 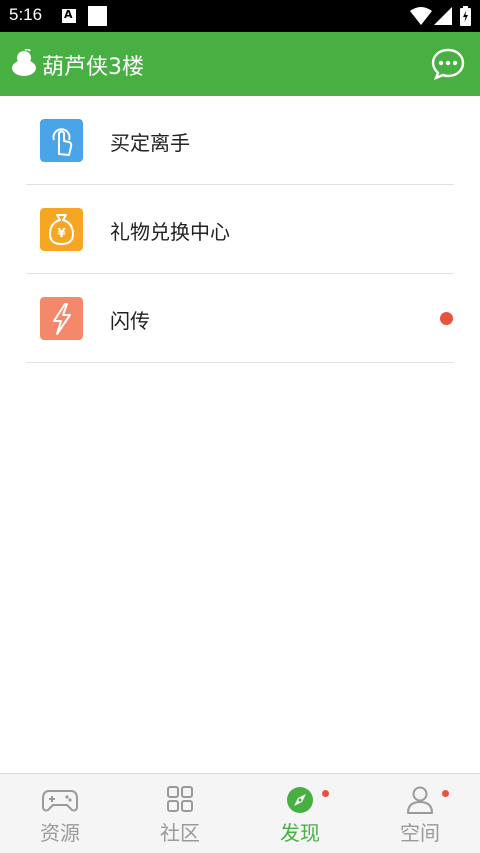 What do you see at coordinates (60, 813) in the screenshot?
I see `tab-resources: 资源` at bounding box center [60, 813].